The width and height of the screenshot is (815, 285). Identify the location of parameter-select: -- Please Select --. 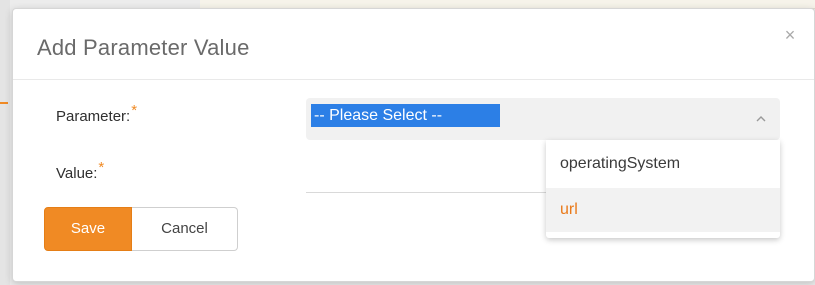
(543, 119).